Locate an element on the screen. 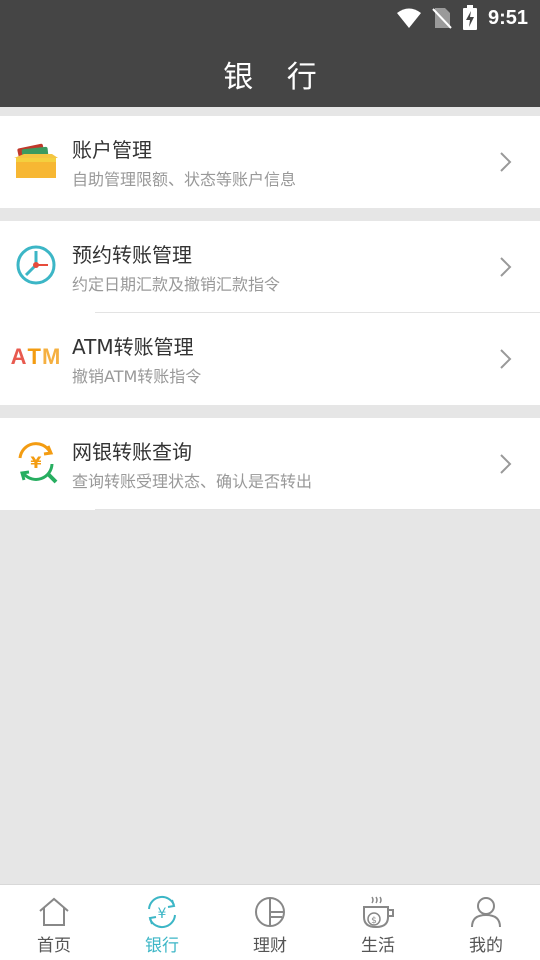 The image size is (540, 960). tab-home: 首页 is located at coordinates (54, 922).